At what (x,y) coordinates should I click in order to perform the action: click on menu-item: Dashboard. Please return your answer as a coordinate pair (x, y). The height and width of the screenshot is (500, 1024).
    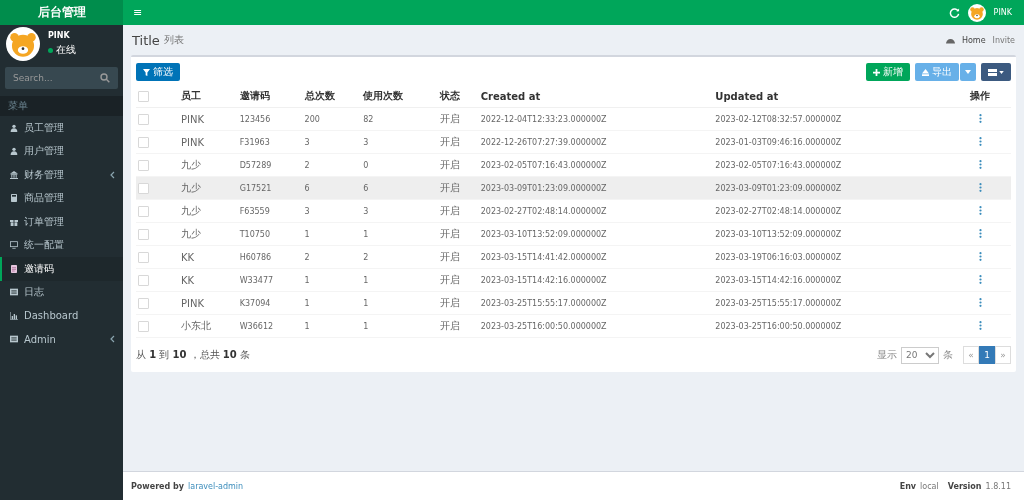
    Looking at the image, I should click on (61, 316).